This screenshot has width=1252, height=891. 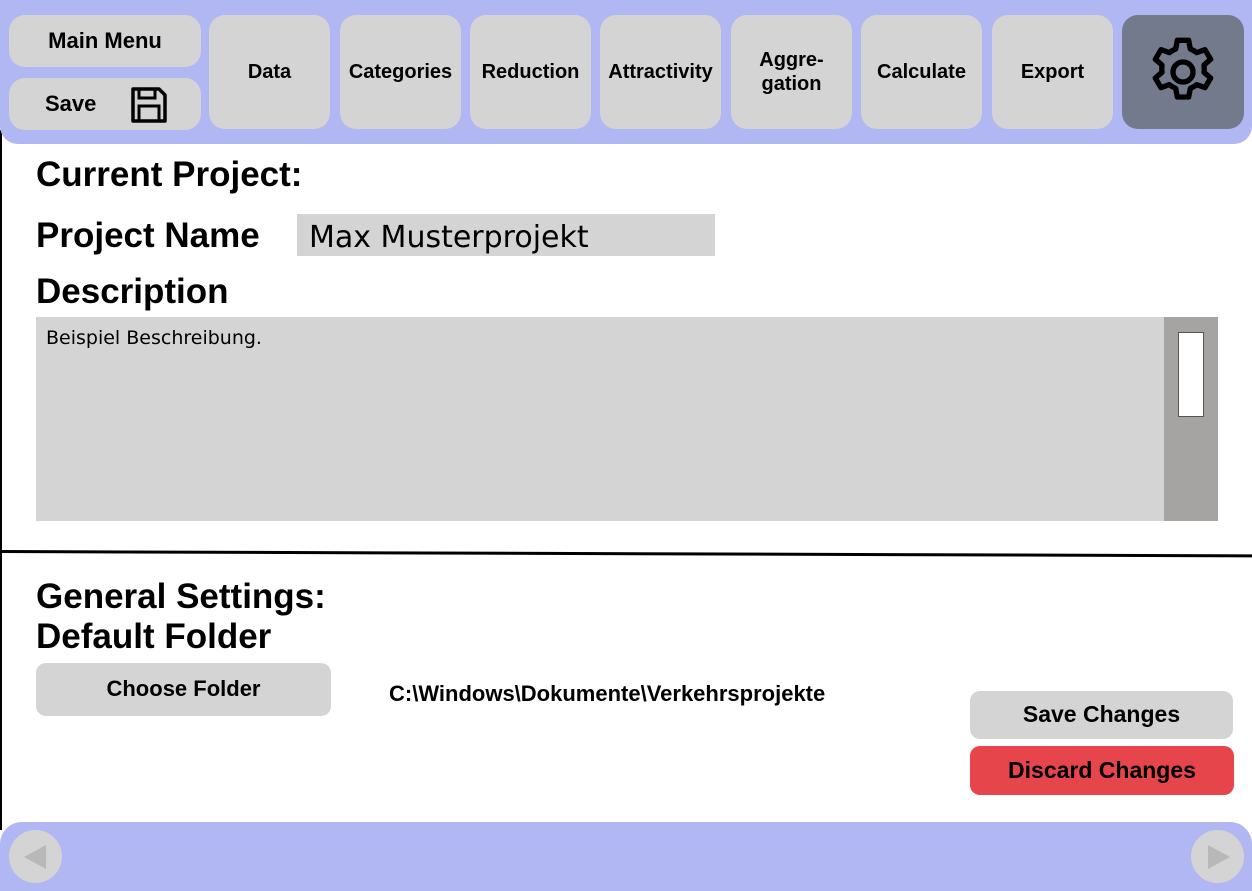 I want to click on project-name-field, so click(x=506, y=235).